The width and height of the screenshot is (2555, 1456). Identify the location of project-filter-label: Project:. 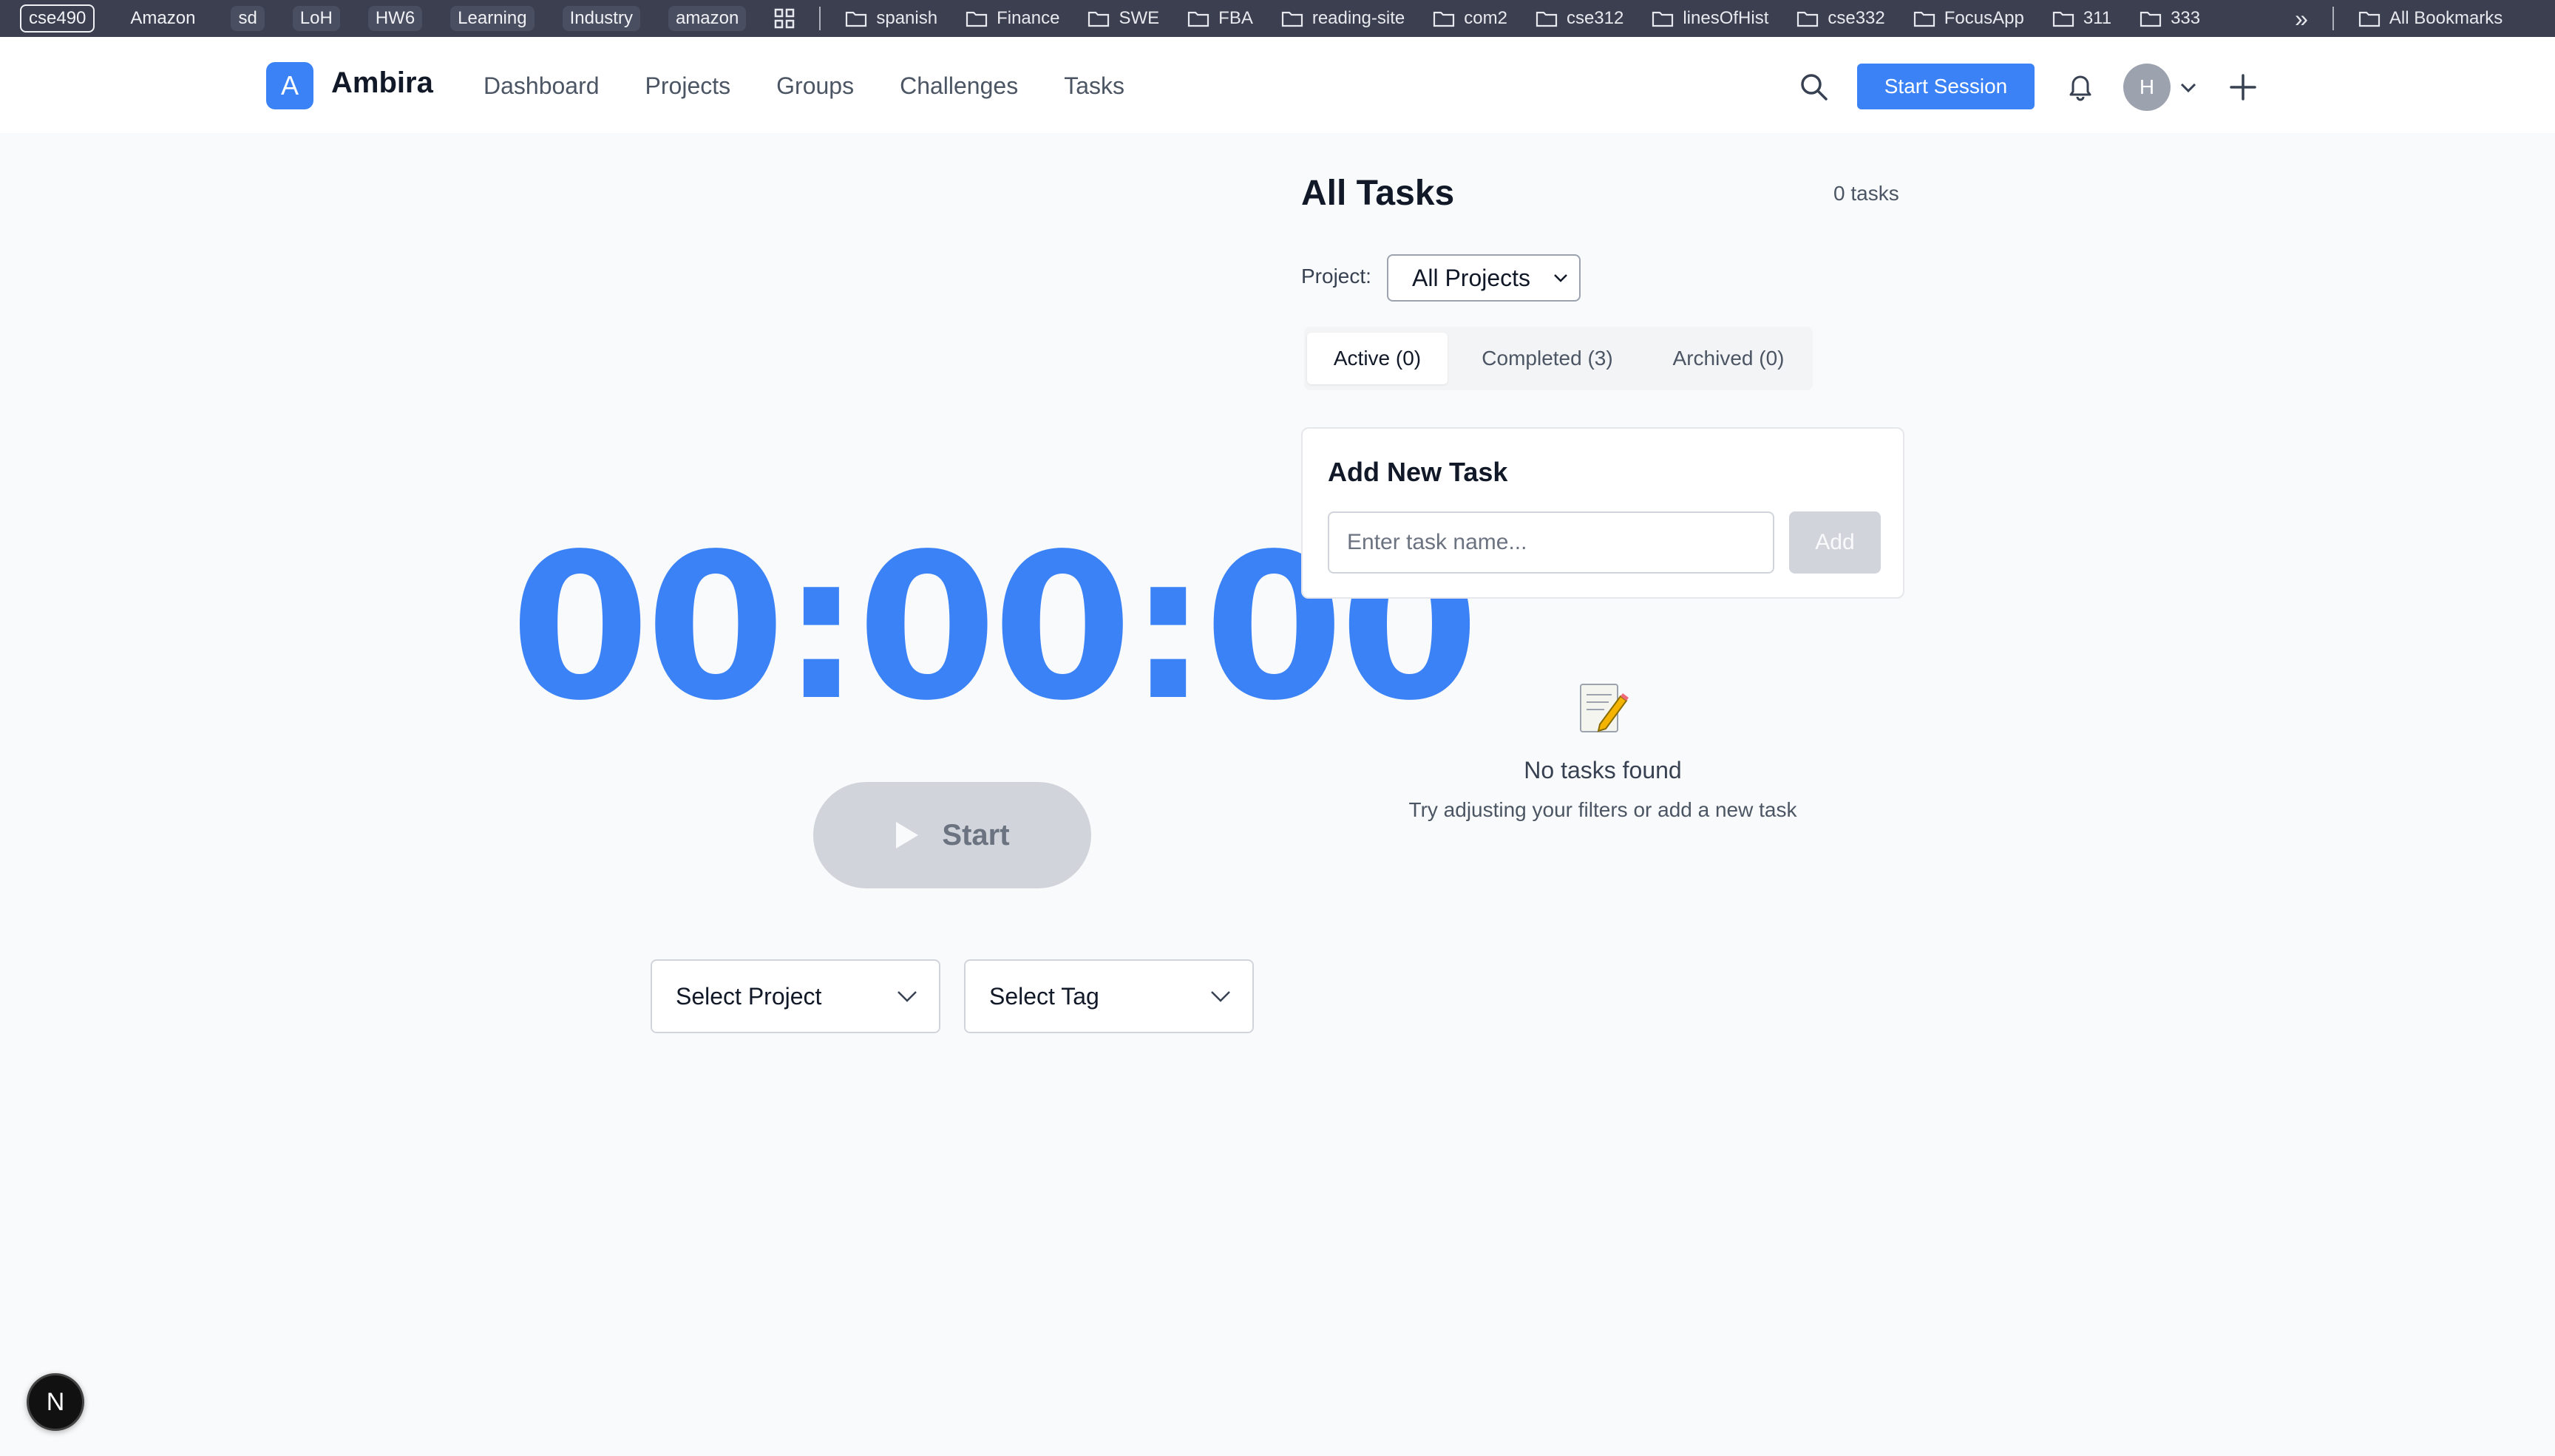
(1336, 276).